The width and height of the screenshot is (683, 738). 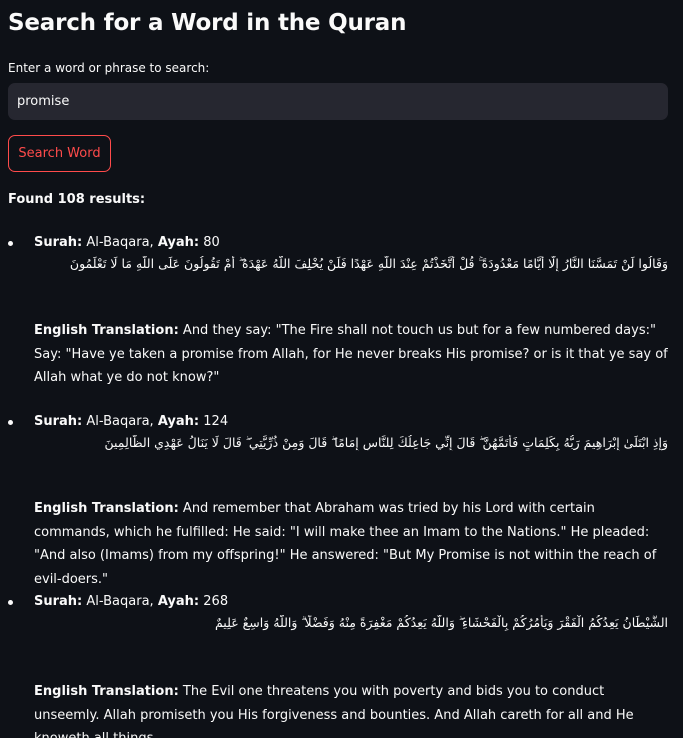 What do you see at coordinates (211, 242) in the screenshot?
I see `ayah-number: 80` at bounding box center [211, 242].